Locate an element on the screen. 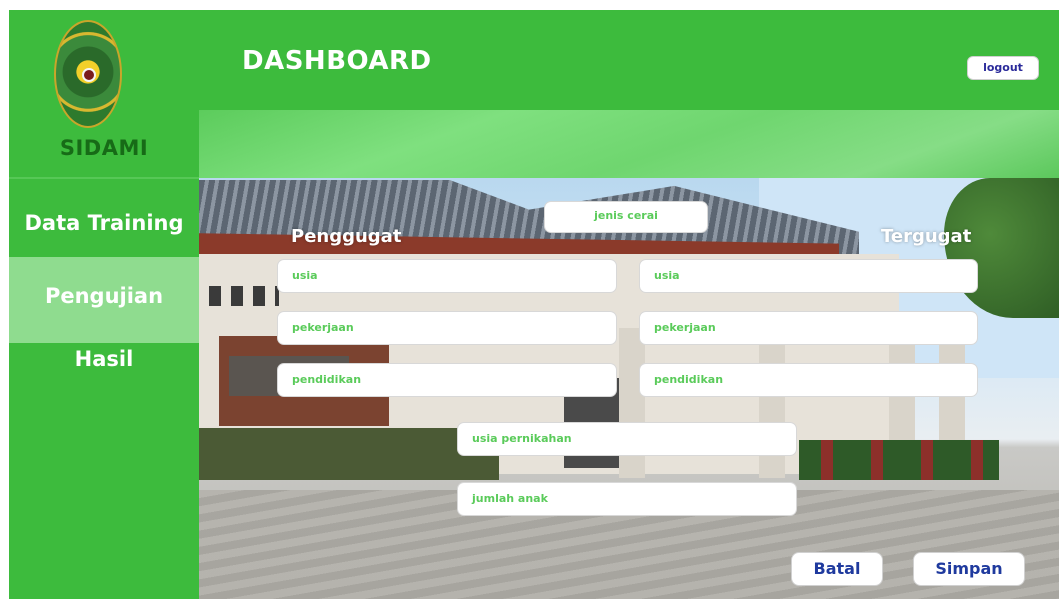 Image resolution: width=1059 pixels, height=599 pixels. jenis-cerai-field: jenis cerai is located at coordinates (626, 217).